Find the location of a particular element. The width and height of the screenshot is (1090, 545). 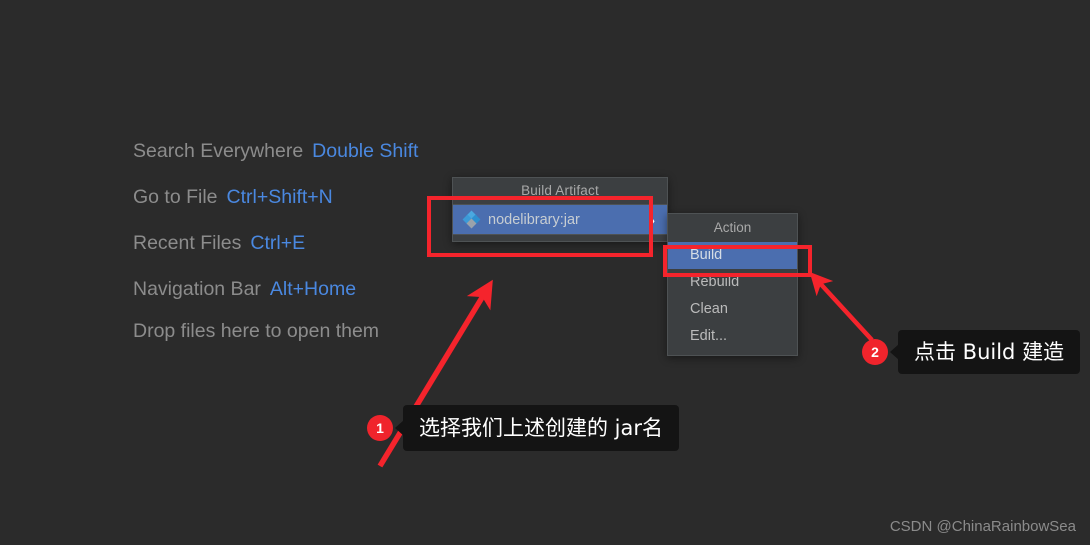

callout-text-2: 点击 Build 建造 is located at coordinates (989, 351).